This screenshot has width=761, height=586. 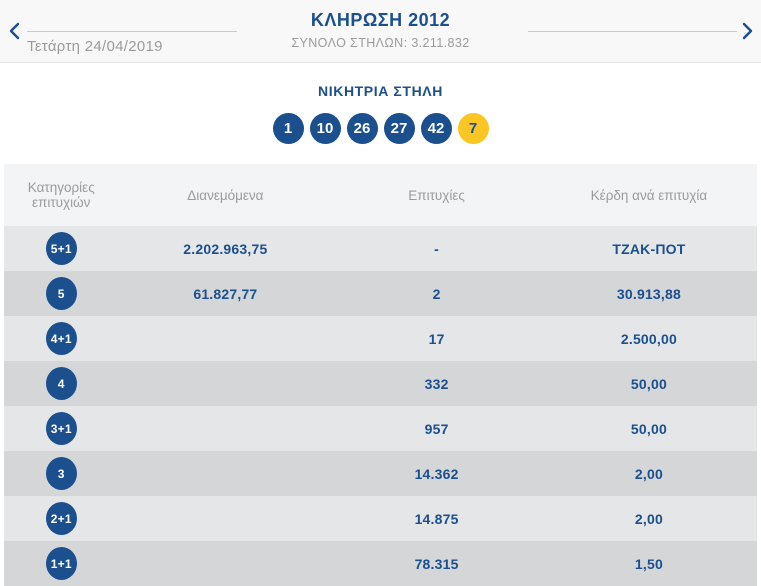 What do you see at coordinates (225, 293) in the screenshot?
I see `distributed-amount: 61.827,77` at bounding box center [225, 293].